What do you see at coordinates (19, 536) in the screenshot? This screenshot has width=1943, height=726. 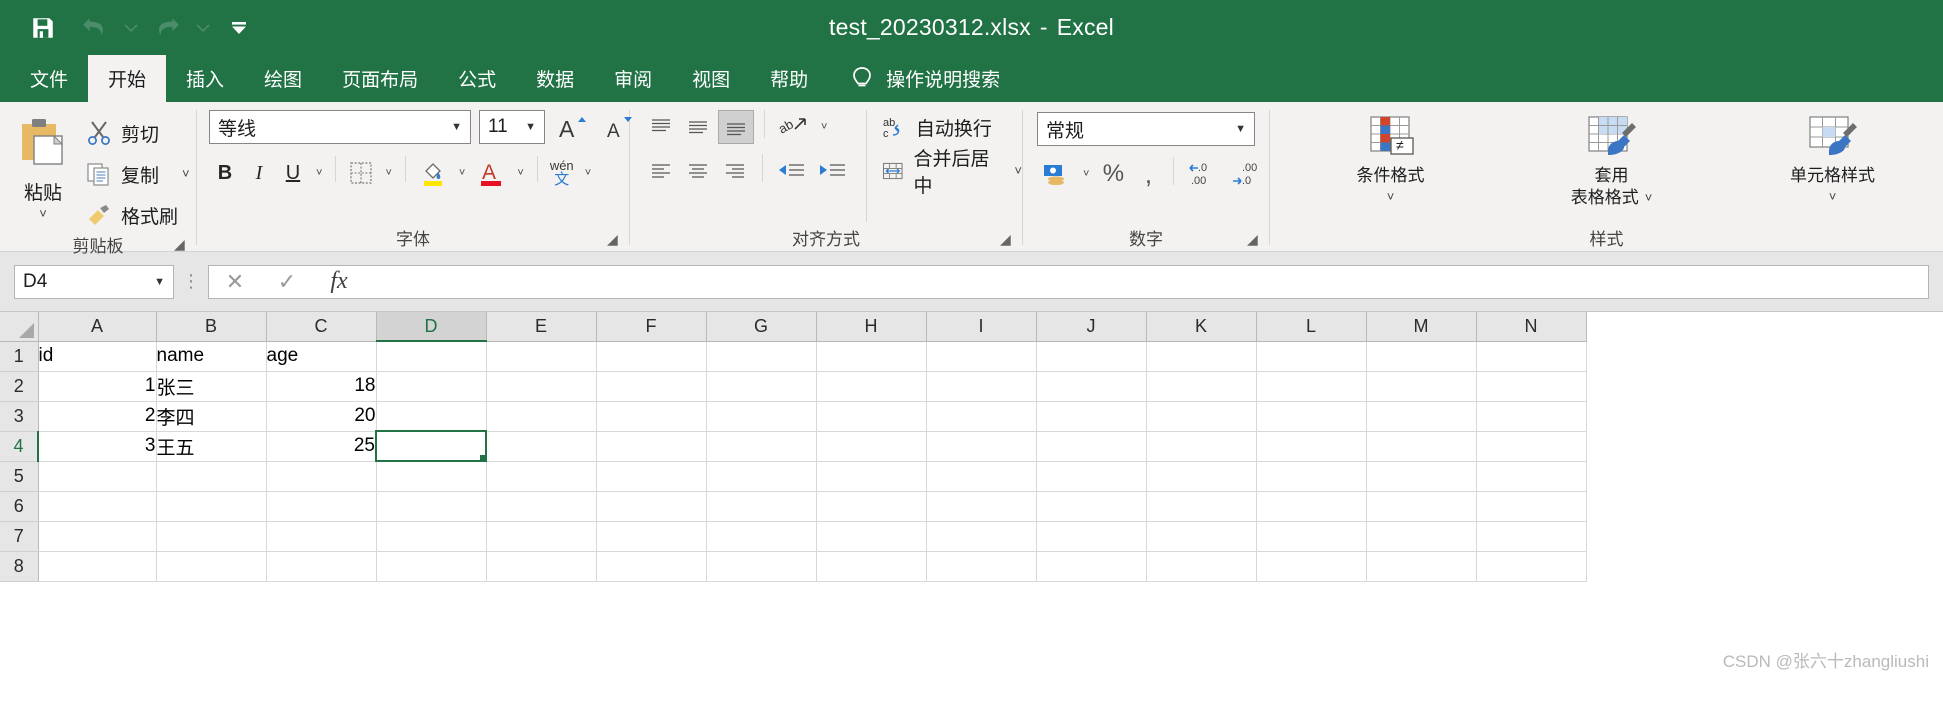 I see `row-header-7: 7` at bounding box center [19, 536].